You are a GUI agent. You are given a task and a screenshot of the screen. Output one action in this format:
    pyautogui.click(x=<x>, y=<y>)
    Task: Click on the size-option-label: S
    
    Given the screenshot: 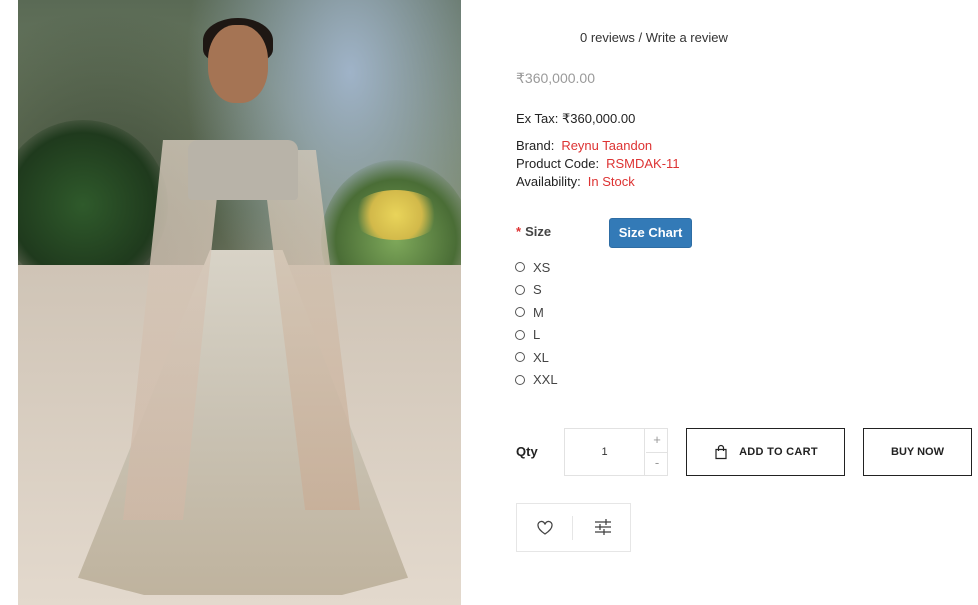 What is the action you would take?
    pyautogui.click(x=537, y=290)
    